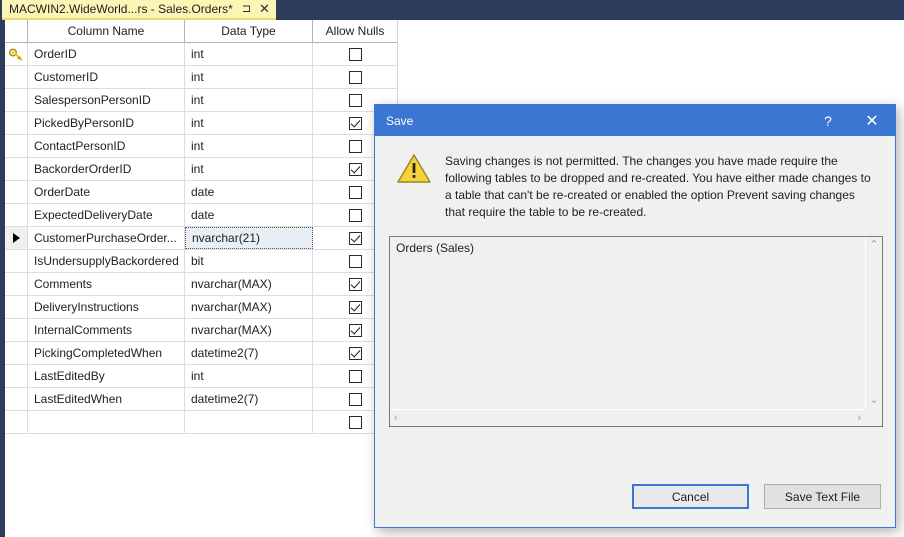  What do you see at coordinates (106, 284) in the screenshot?
I see `column-name-cell: Comments` at bounding box center [106, 284].